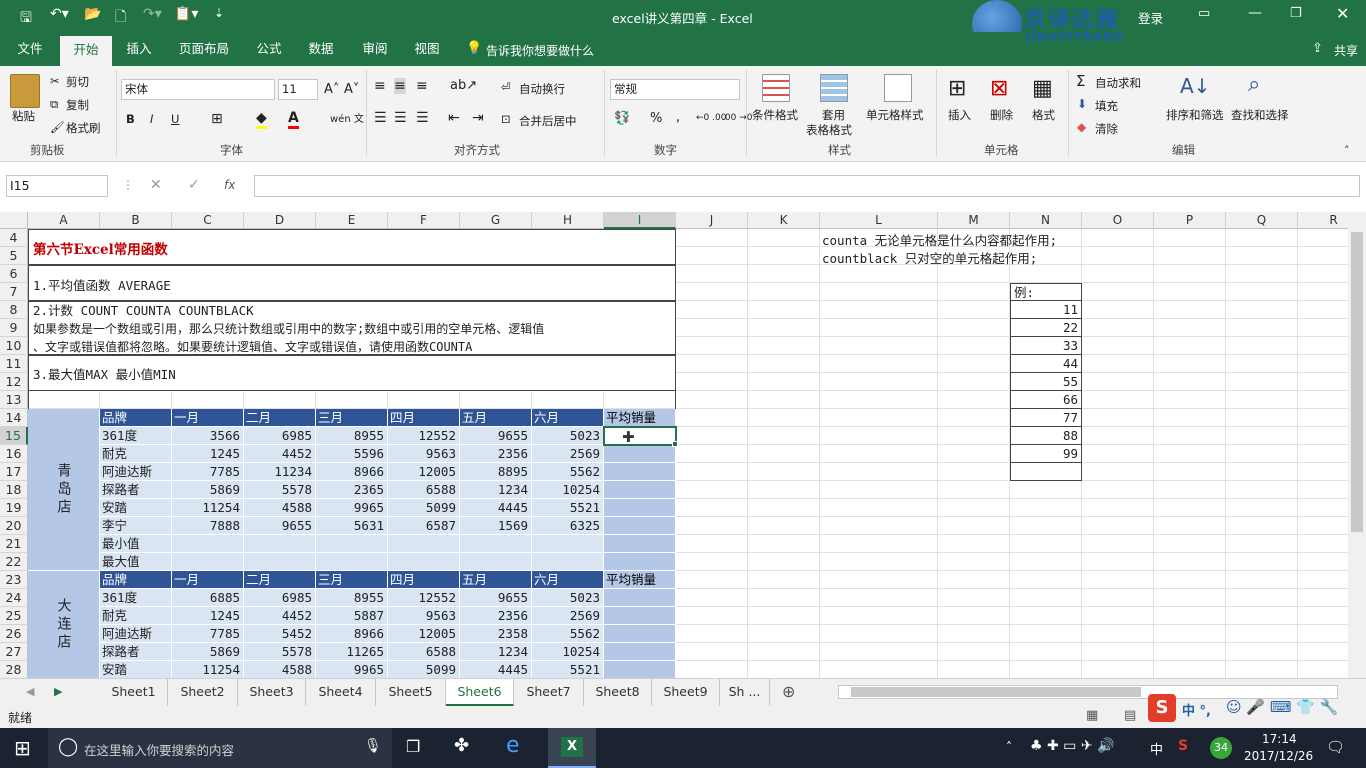 This screenshot has height=768, width=1366. I want to click on conditional-format-button: 条件格式, so click(775, 115).